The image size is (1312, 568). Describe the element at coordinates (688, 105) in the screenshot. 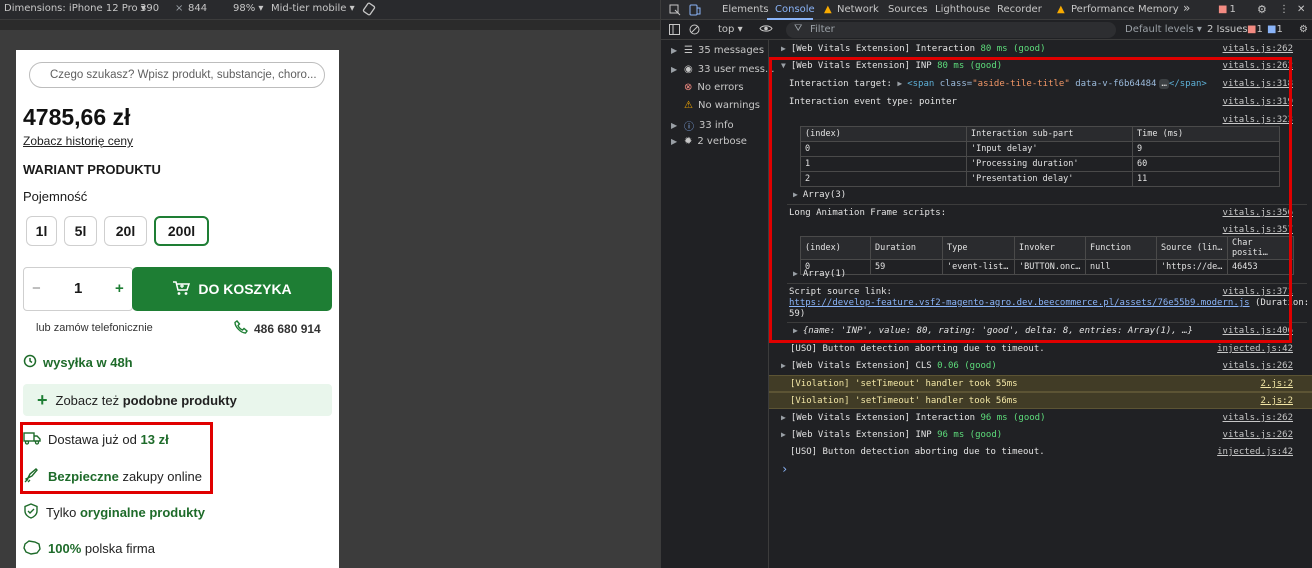

I see `warning-icon: ⚠` at that location.